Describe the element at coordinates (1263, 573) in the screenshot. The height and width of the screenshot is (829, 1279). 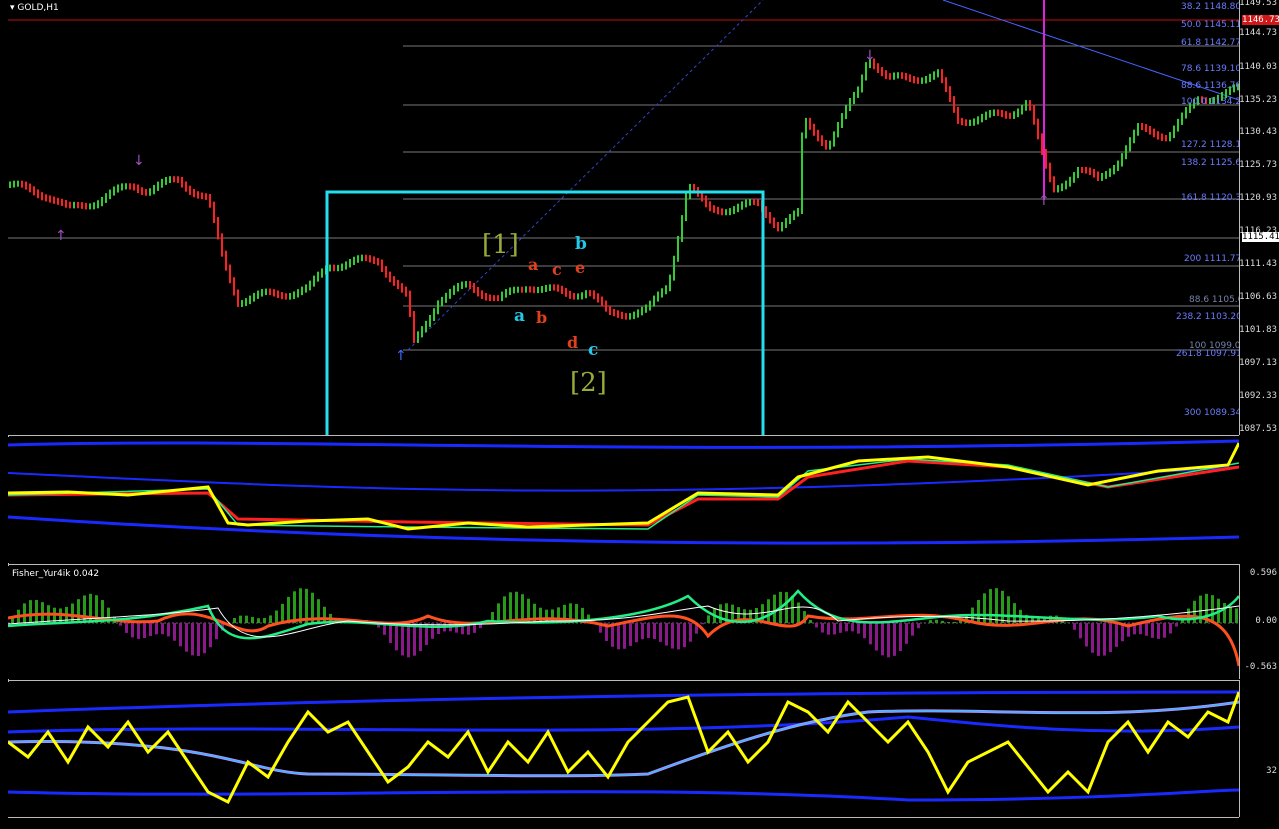
I see `fisher-tick: 0.596` at that location.